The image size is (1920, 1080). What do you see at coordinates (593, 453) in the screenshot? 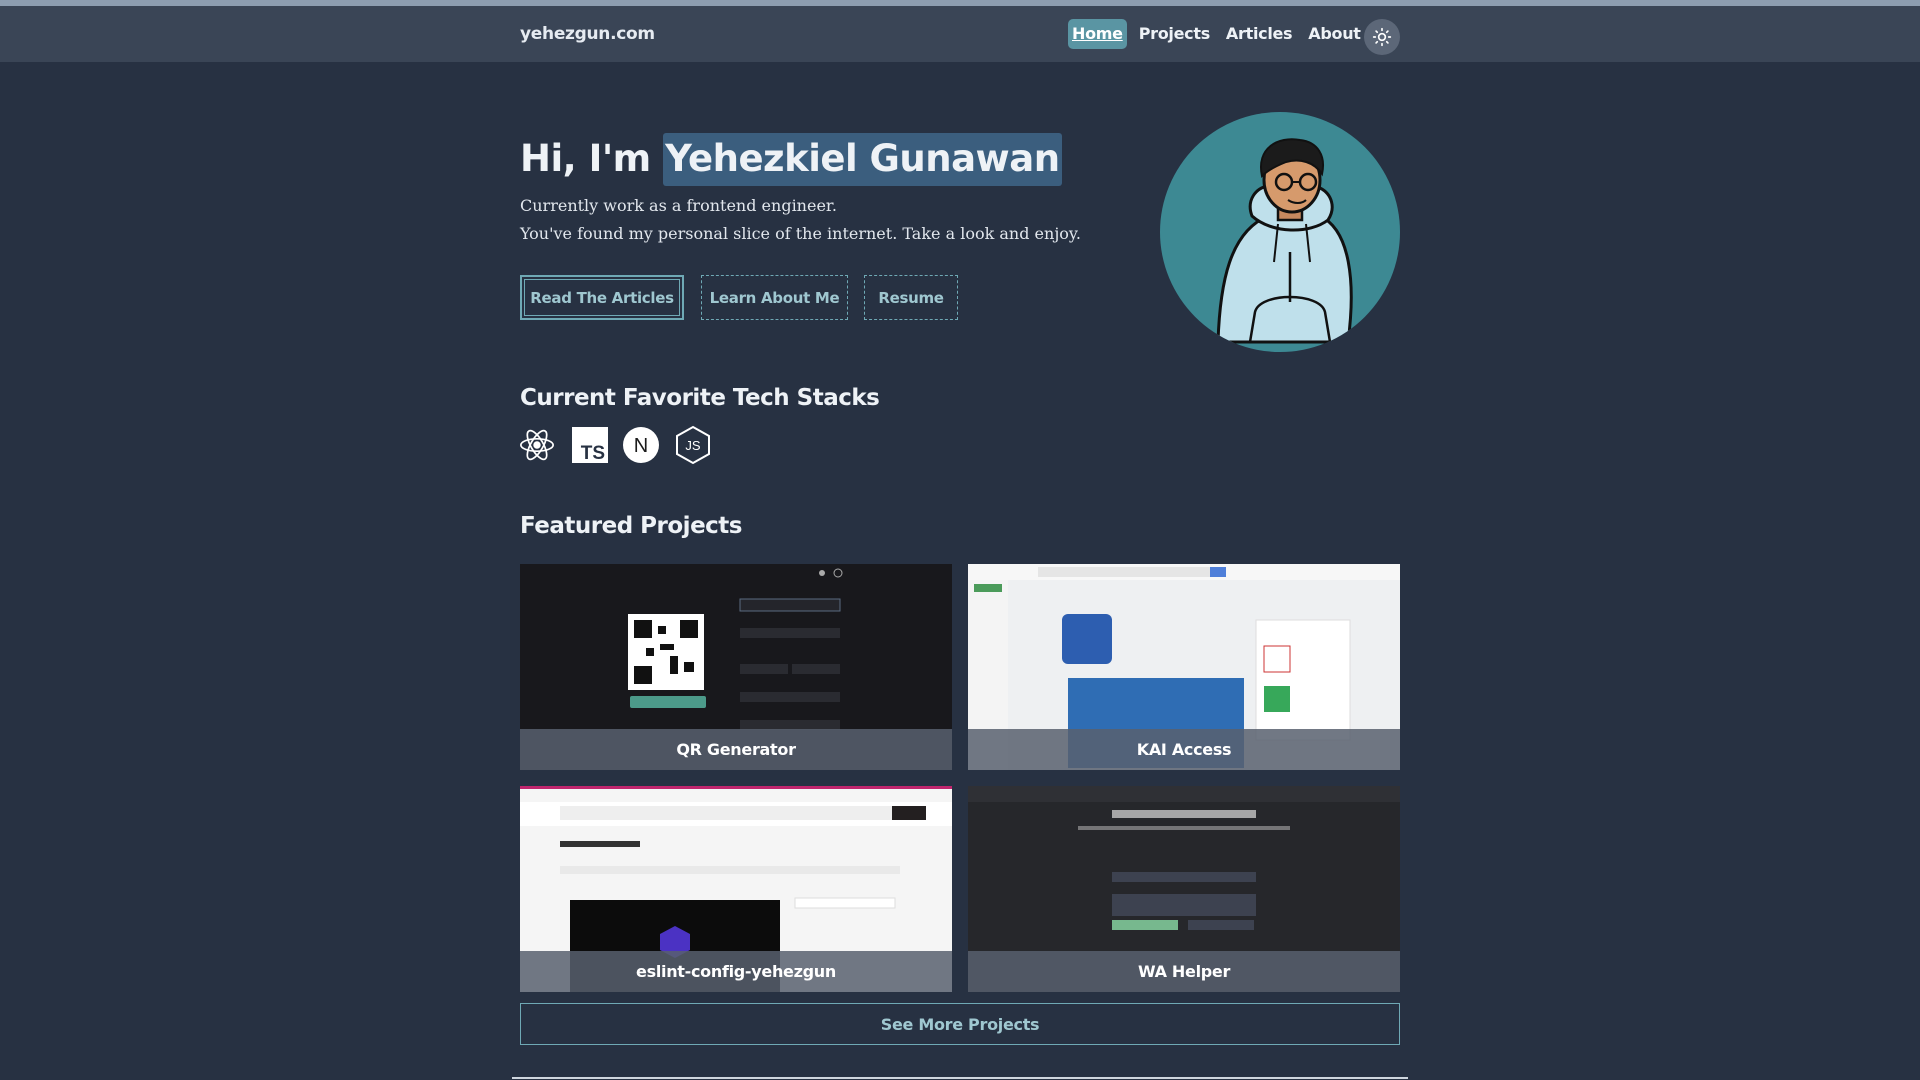
I see `svg-text: TS` at bounding box center [593, 453].